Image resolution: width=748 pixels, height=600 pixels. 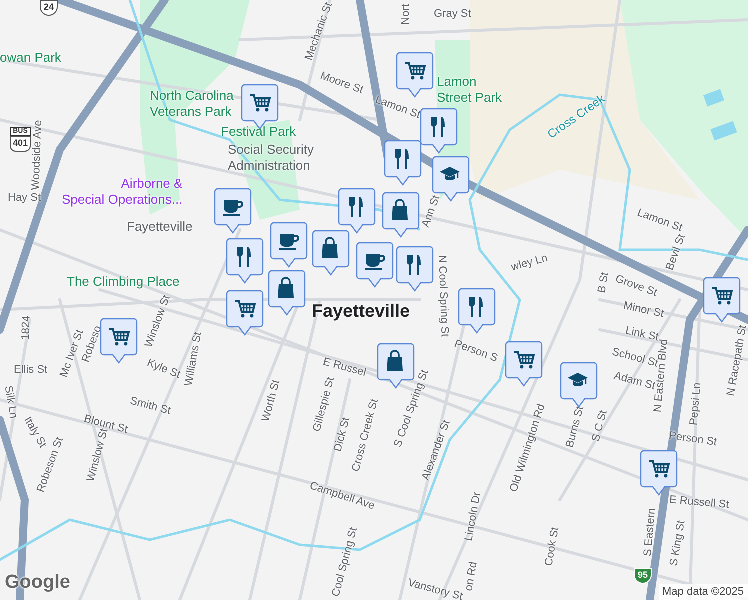 What do you see at coordinates (27, 328) in the screenshot?
I see `street-label: 1824` at bounding box center [27, 328].